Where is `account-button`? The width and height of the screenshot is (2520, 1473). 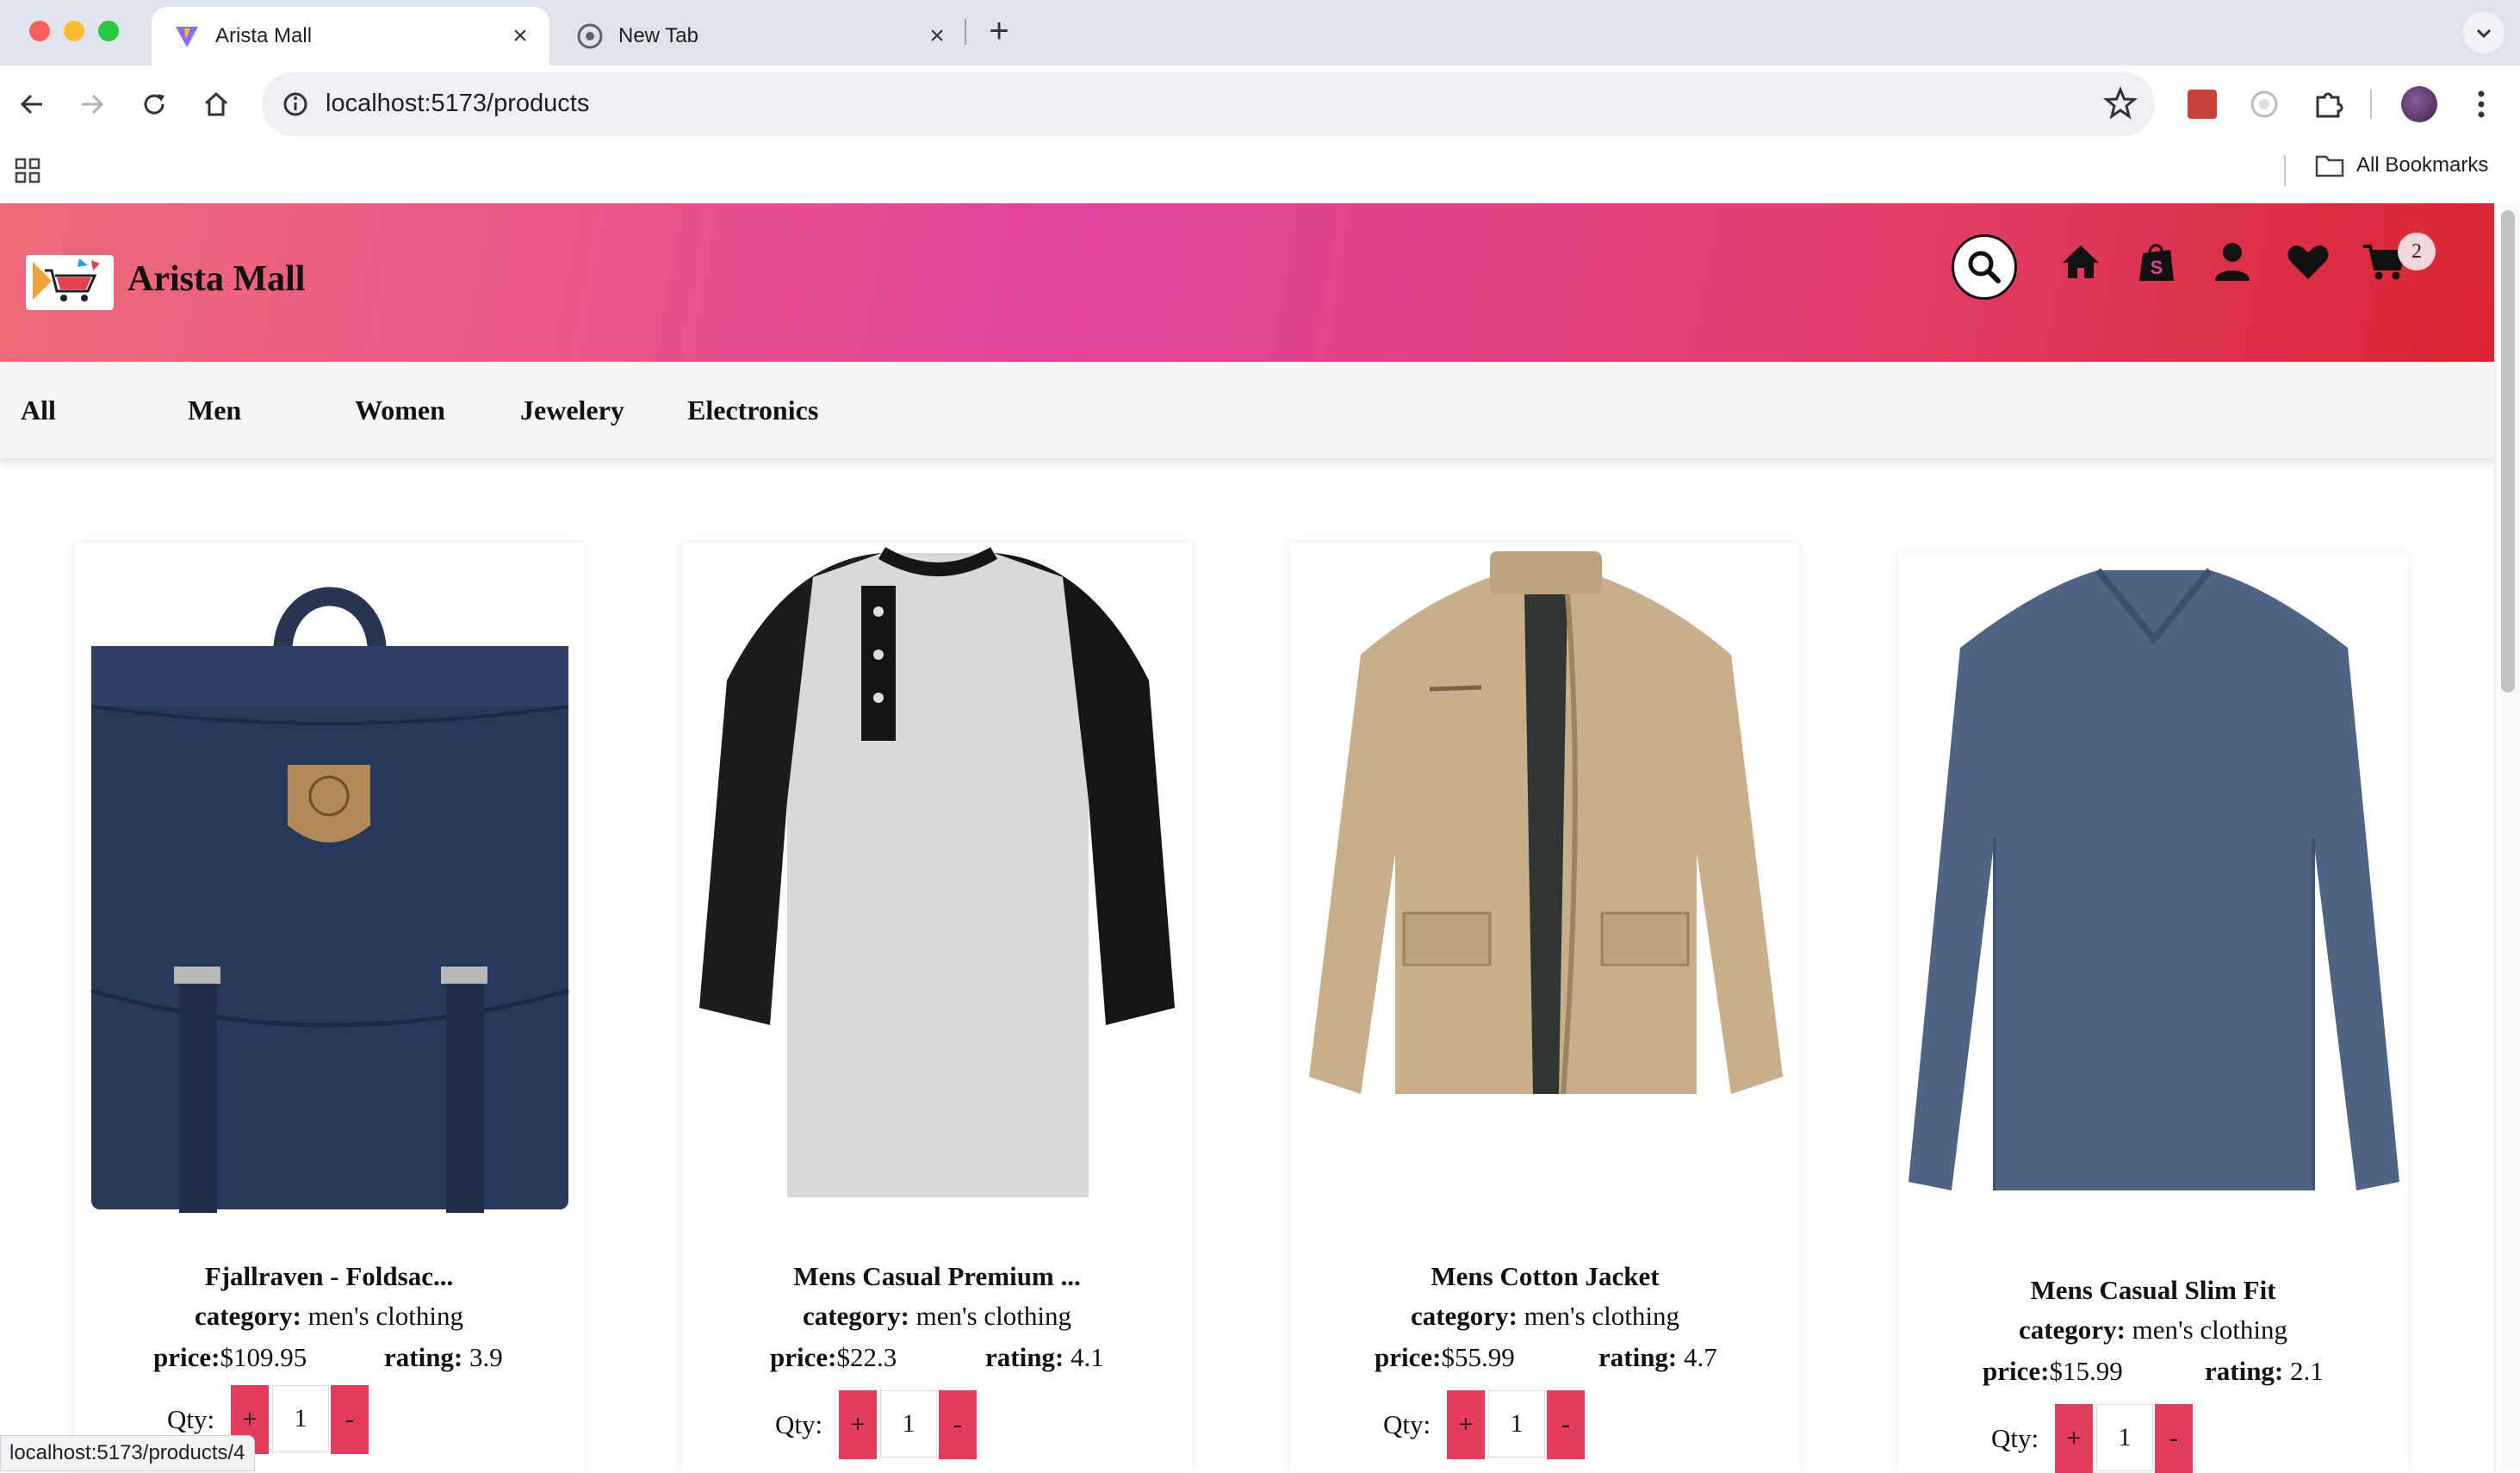
account-button is located at coordinates (2232, 262).